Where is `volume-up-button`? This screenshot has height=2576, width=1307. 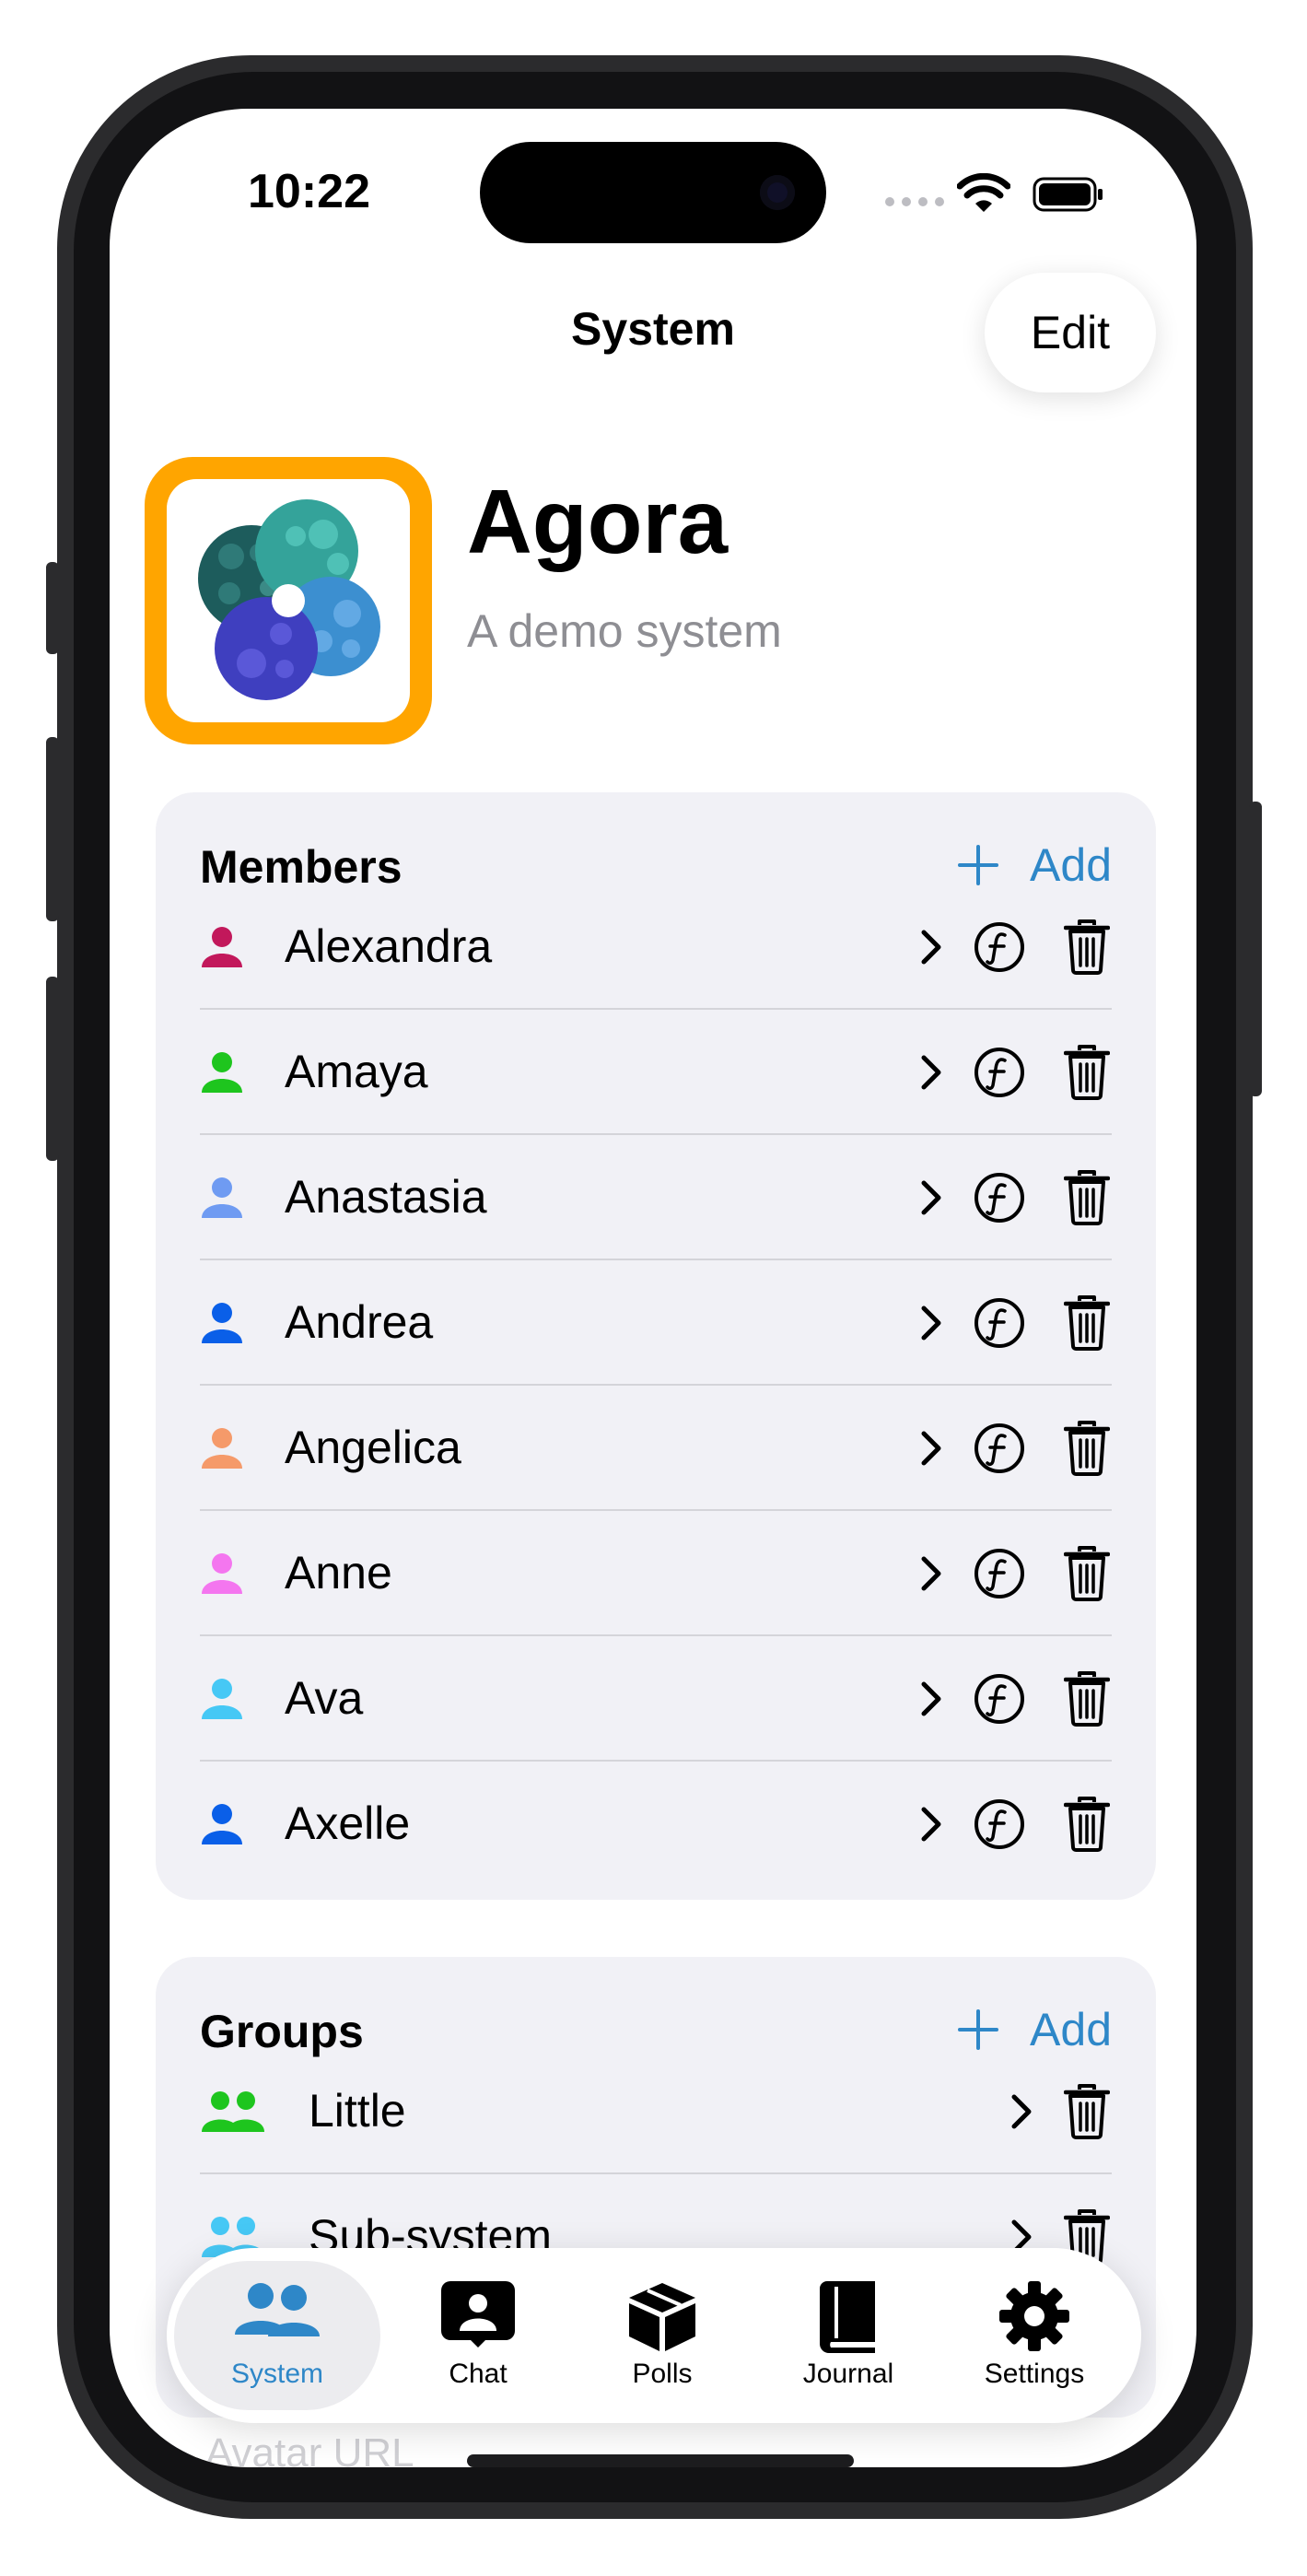 volume-up-button is located at coordinates (53, 829).